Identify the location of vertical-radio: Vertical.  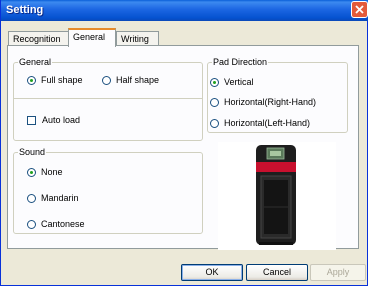
(232, 82).